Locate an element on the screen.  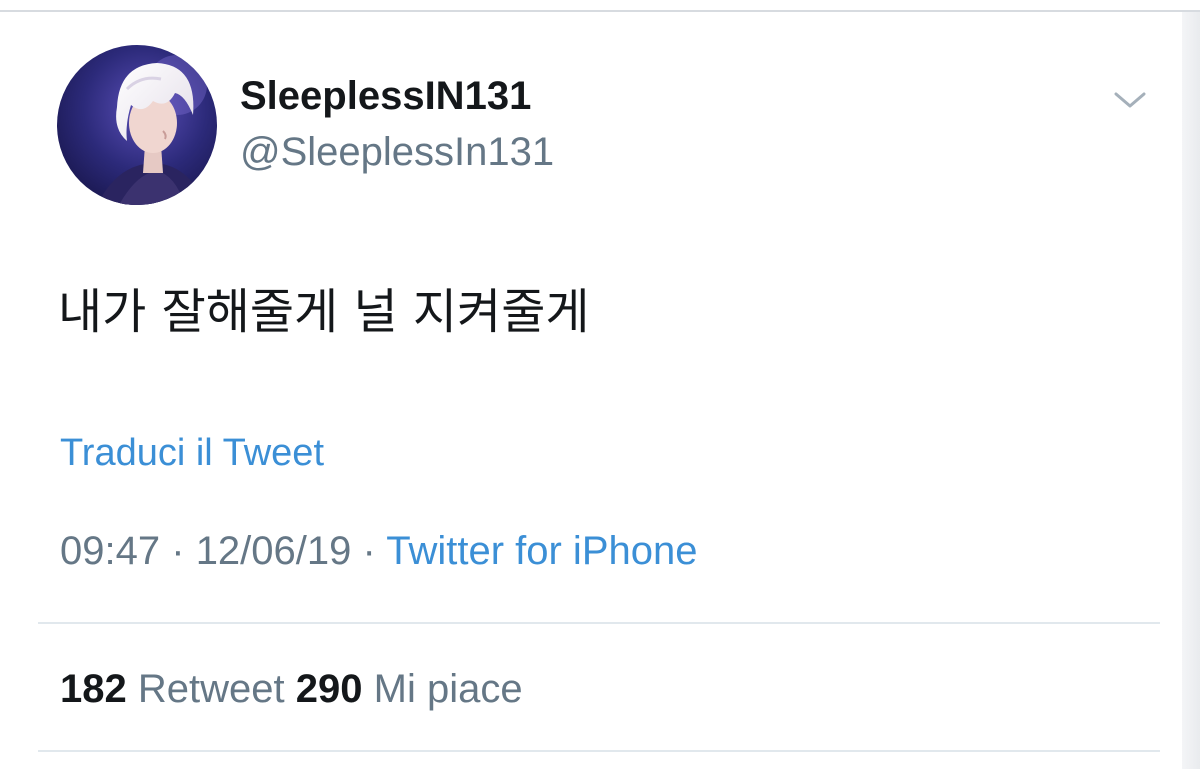
likes-stat: 290 Mi piace is located at coordinates (409, 689).